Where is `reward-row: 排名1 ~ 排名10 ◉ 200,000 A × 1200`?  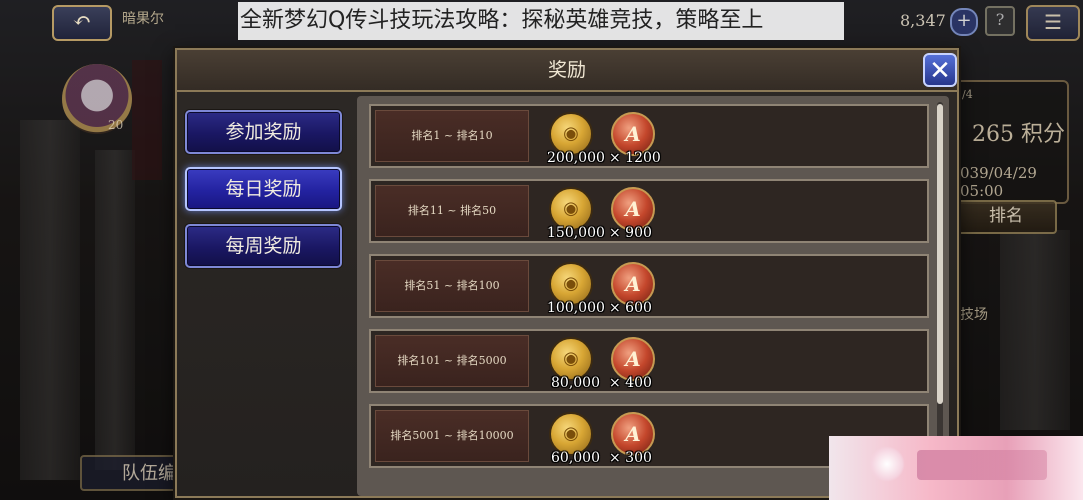 reward-row: 排名1 ~ 排名10 ◉ 200,000 A × 1200 is located at coordinates (649, 136).